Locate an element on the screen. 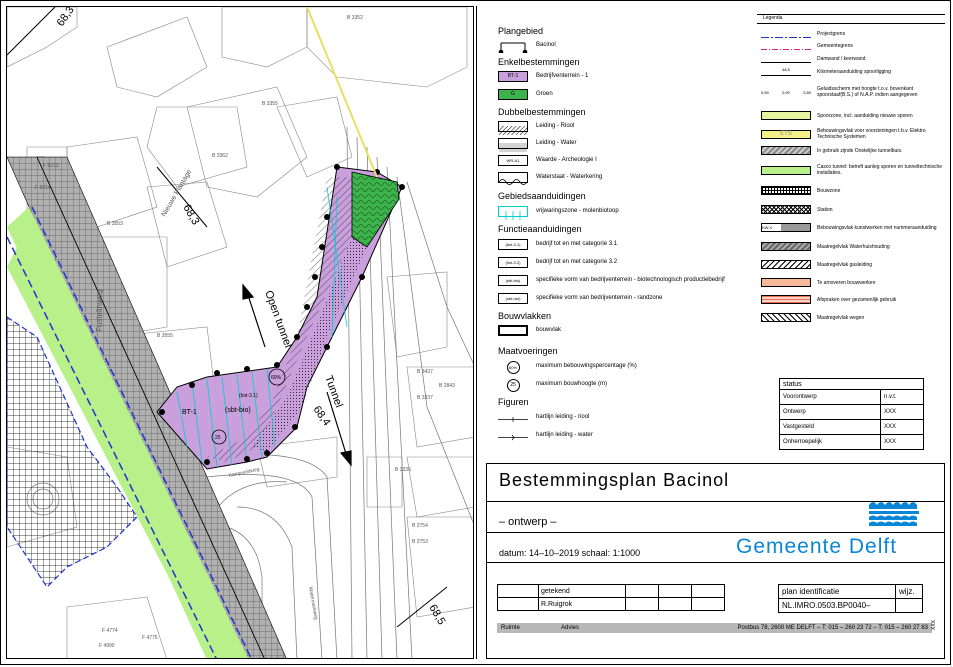 The image size is (953, 667). legend-row-bacinol: Bacinol is located at coordinates (527, 46).